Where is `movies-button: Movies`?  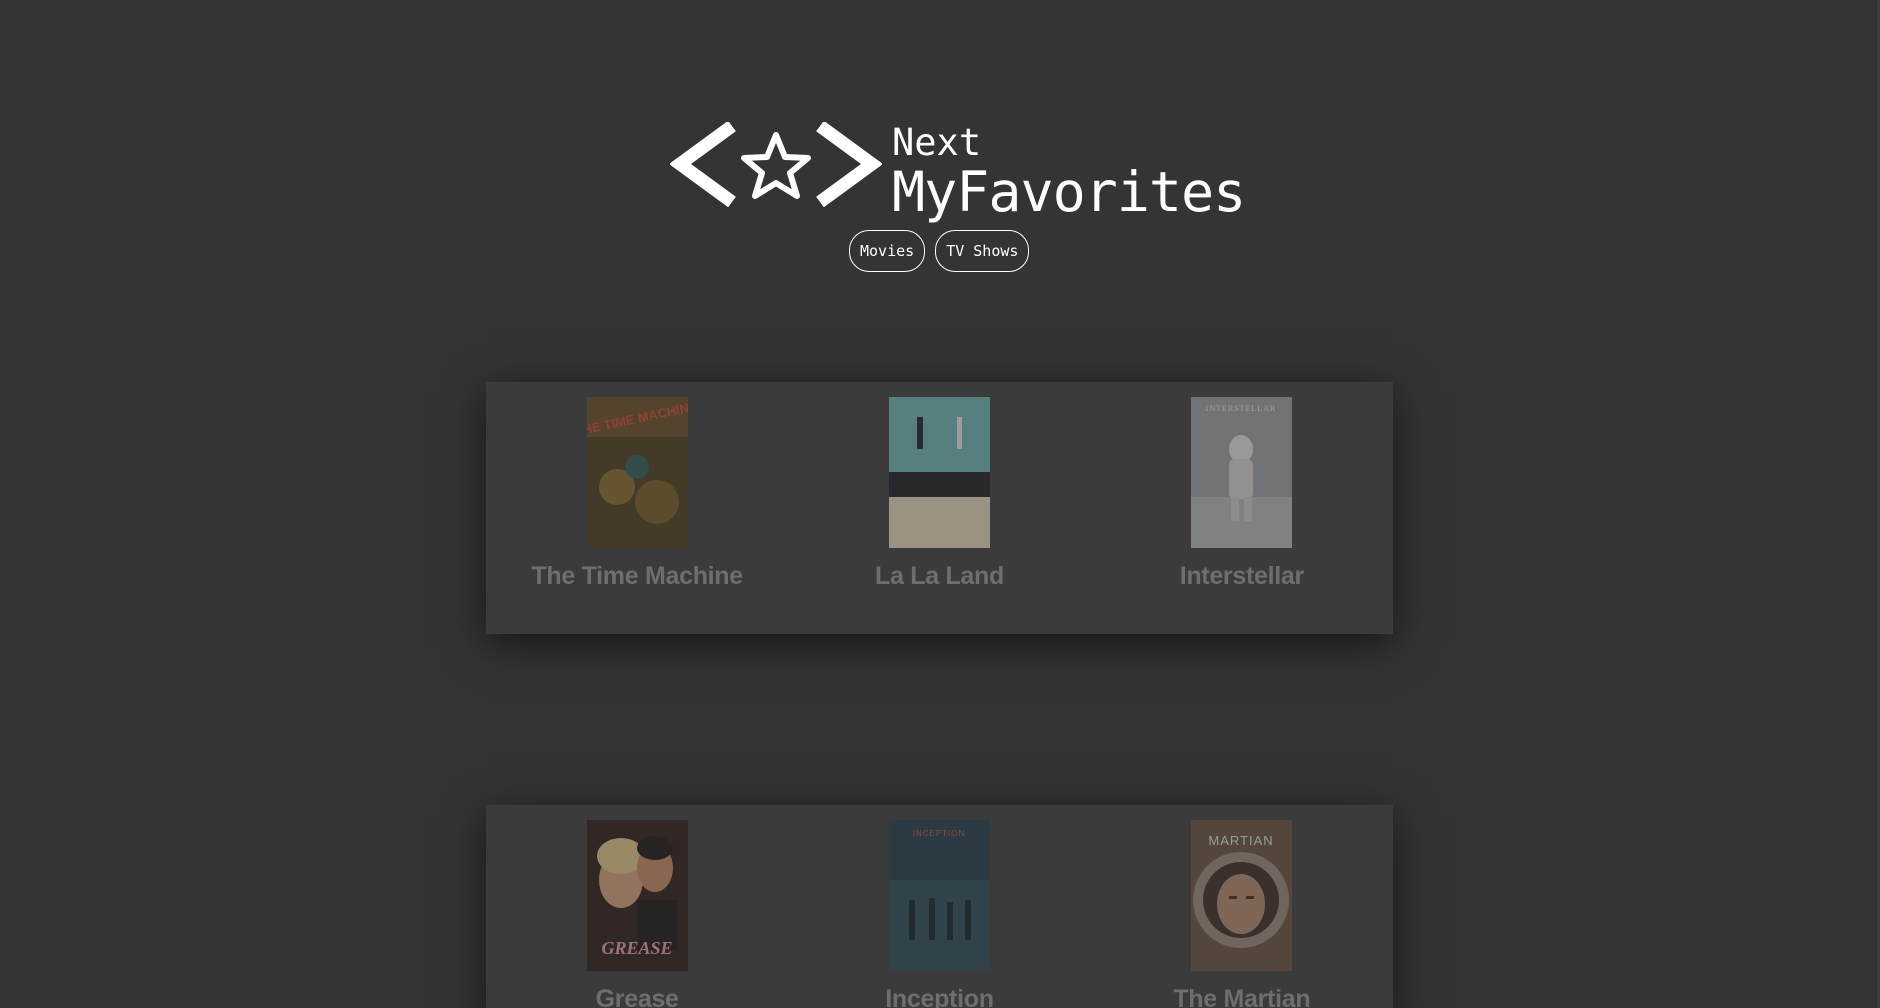
movies-button: Movies is located at coordinates (887, 251).